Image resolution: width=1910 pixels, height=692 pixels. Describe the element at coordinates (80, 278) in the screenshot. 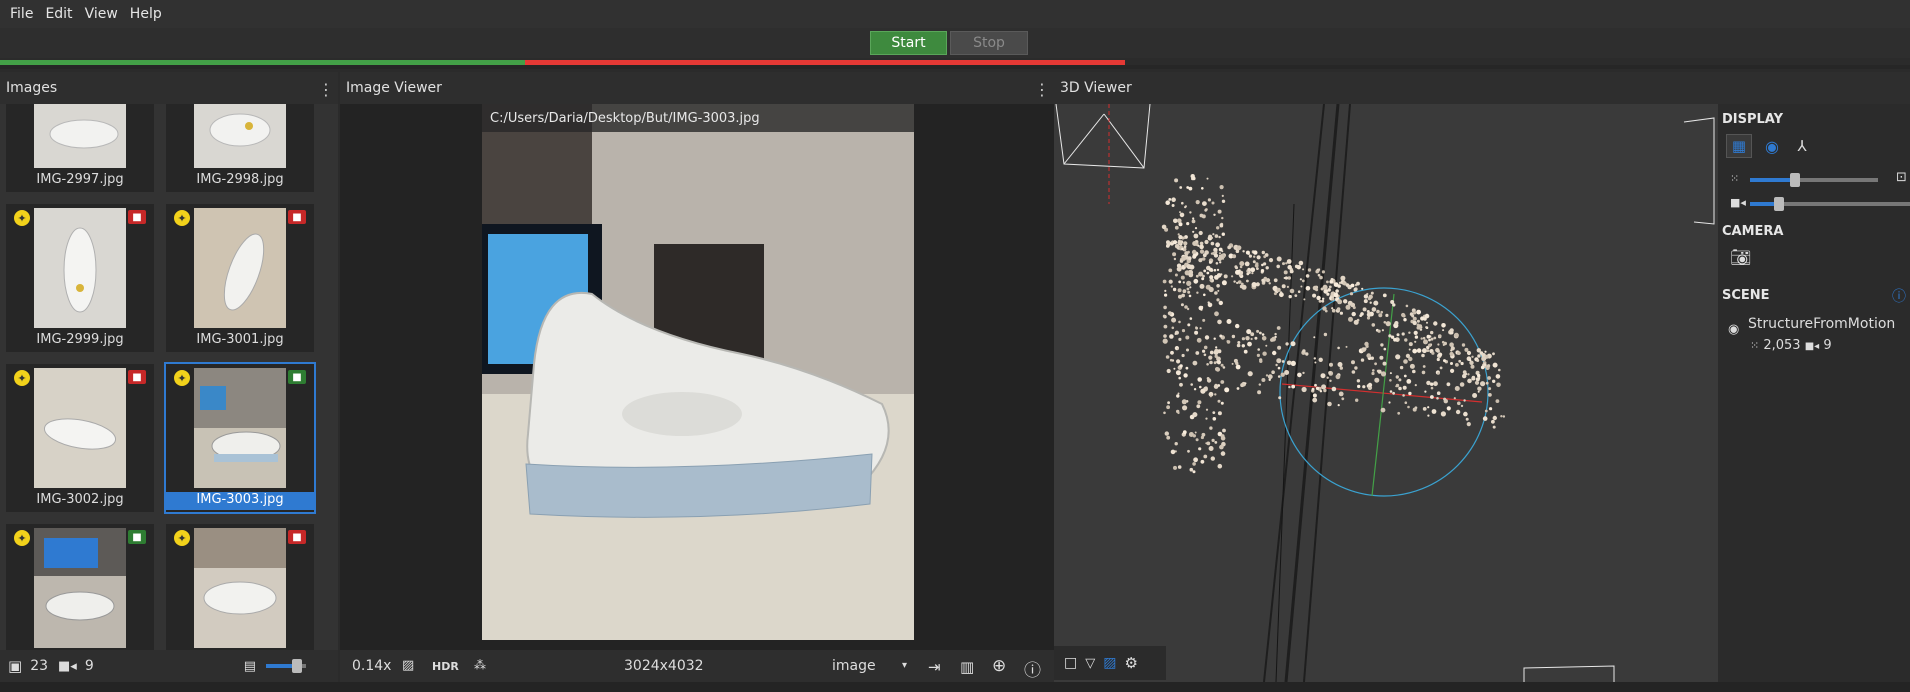

I see `thumbnail: ✦ ■ IMG-2999.jpg` at that location.